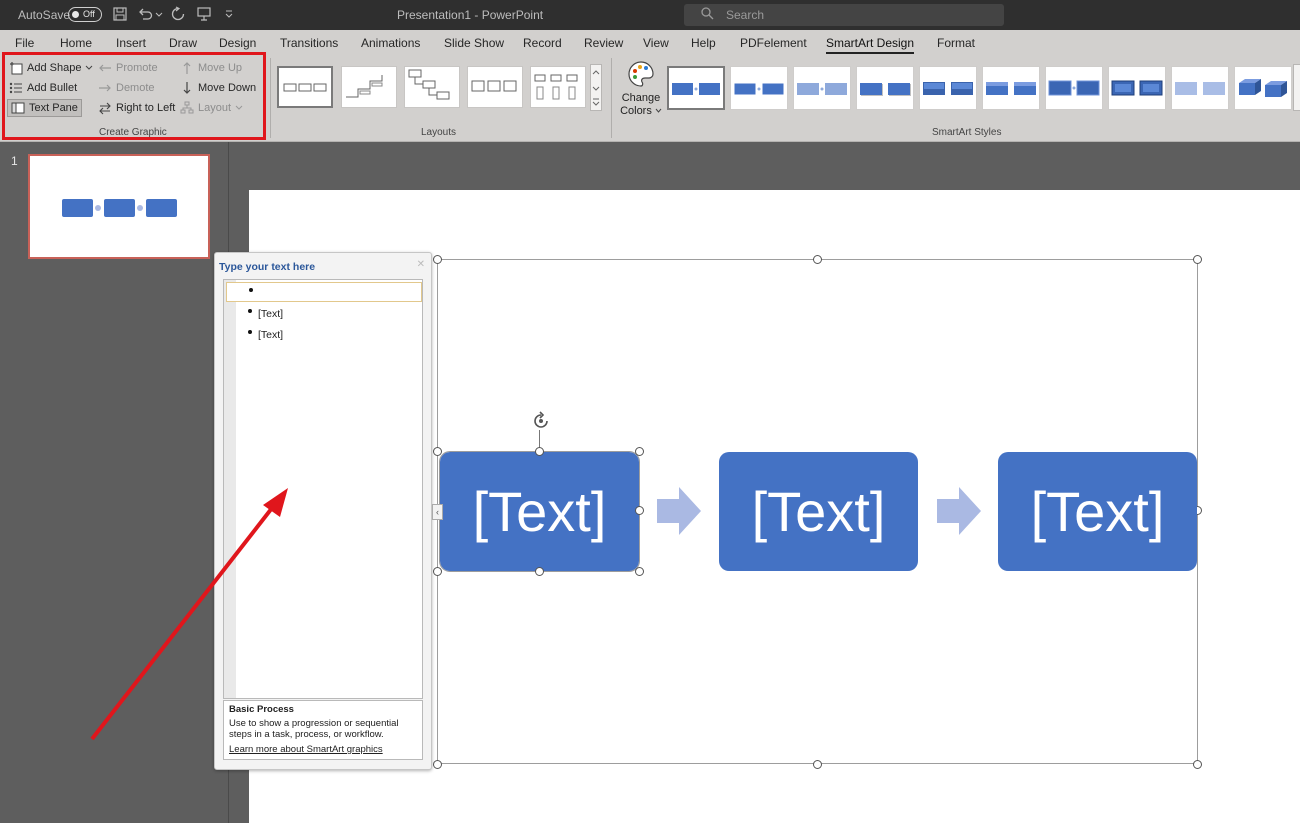 The height and width of the screenshot is (823, 1300). I want to click on document-title: Presentation1 - PowerPoint, so click(470, 15).